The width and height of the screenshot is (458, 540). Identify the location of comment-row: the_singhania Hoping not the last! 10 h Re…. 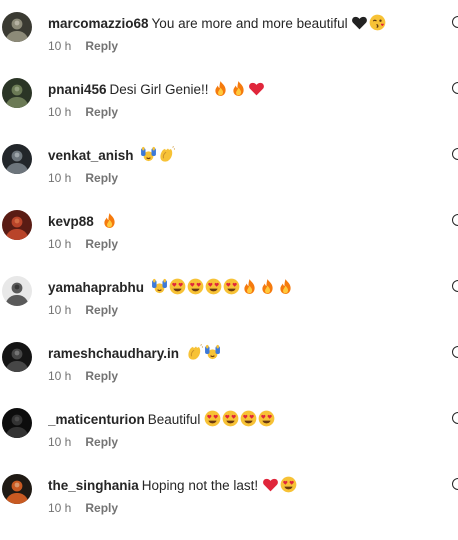
(229, 507).